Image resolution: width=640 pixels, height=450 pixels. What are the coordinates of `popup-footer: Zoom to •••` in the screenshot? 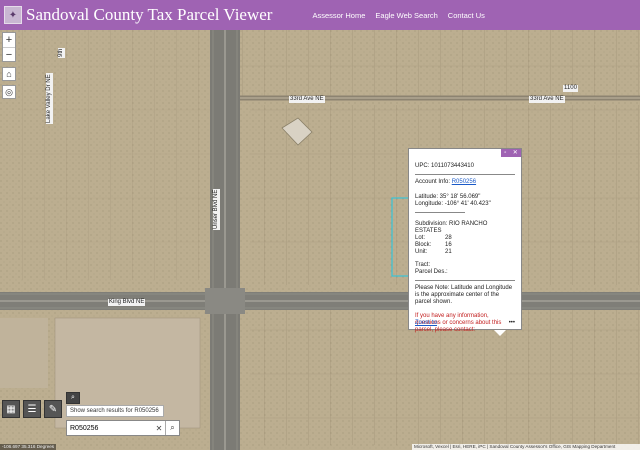 It's located at (465, 323).